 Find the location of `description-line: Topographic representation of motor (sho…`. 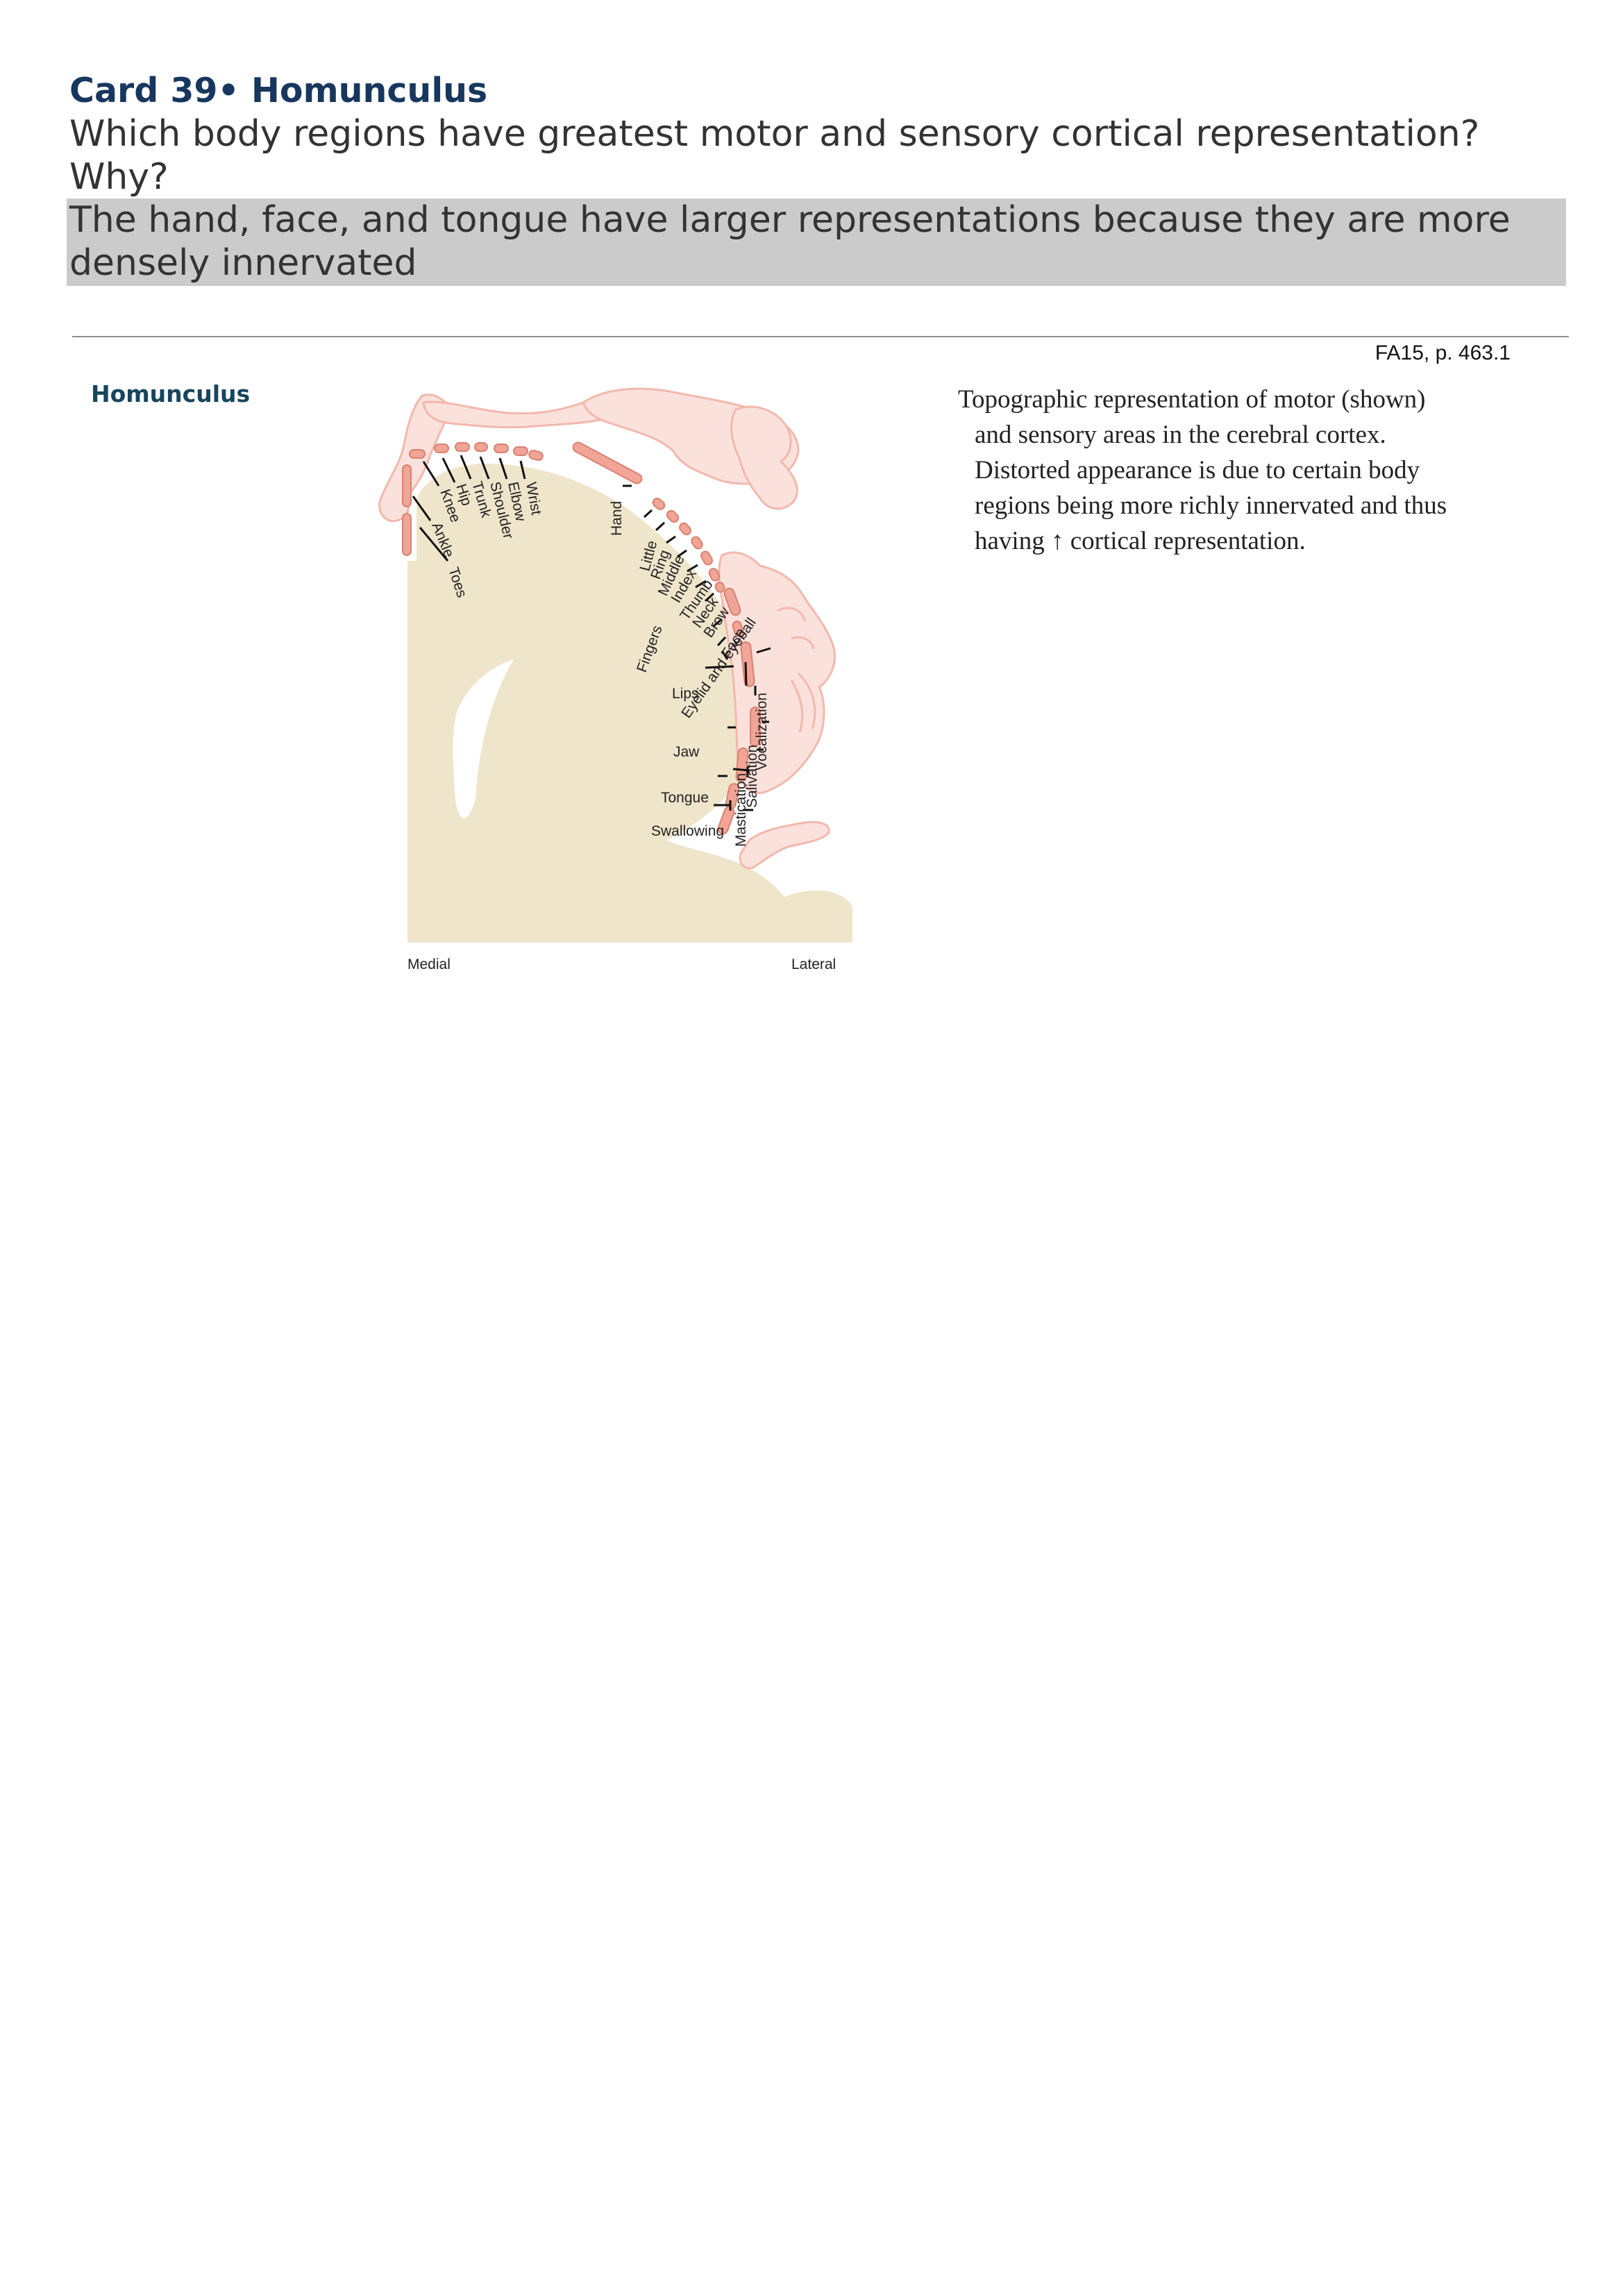

description-line: Topographic representation of motor (sho… is located at coordinates (1192, 400).